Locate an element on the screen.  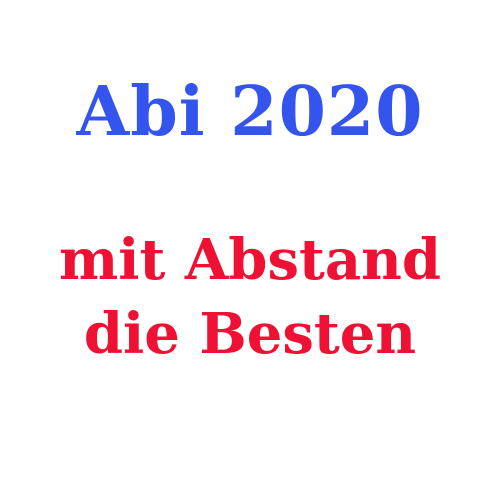
motto-line-2: die Besten is located at coordinates (250, 334).